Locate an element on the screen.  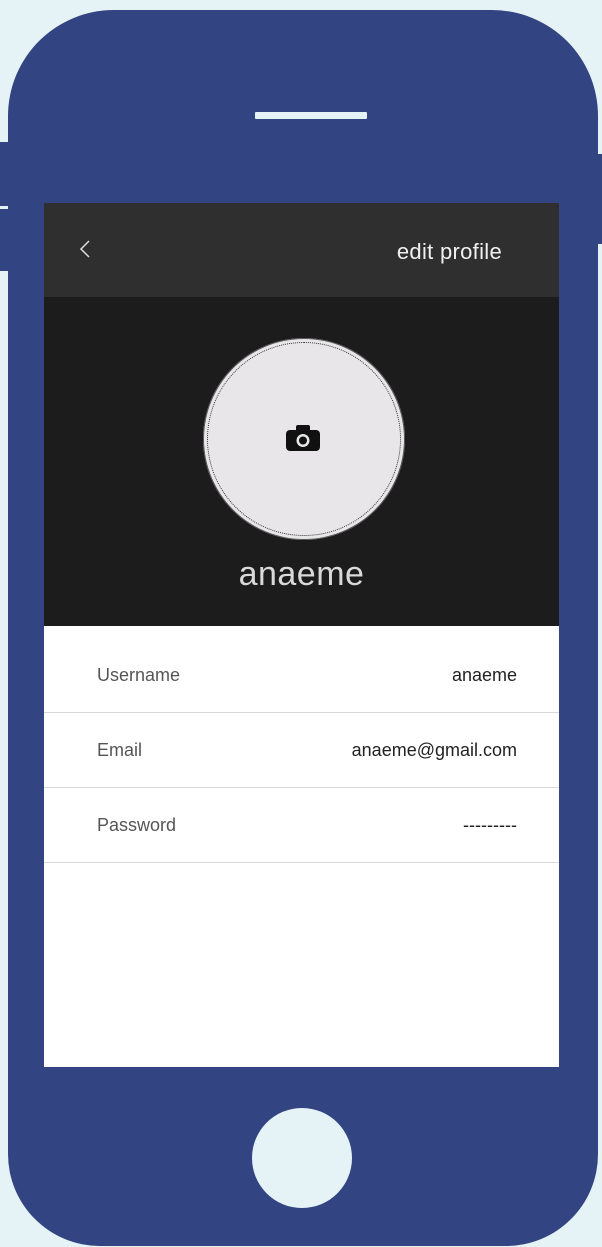
avatar-upload is located at coordinates (304, 439).